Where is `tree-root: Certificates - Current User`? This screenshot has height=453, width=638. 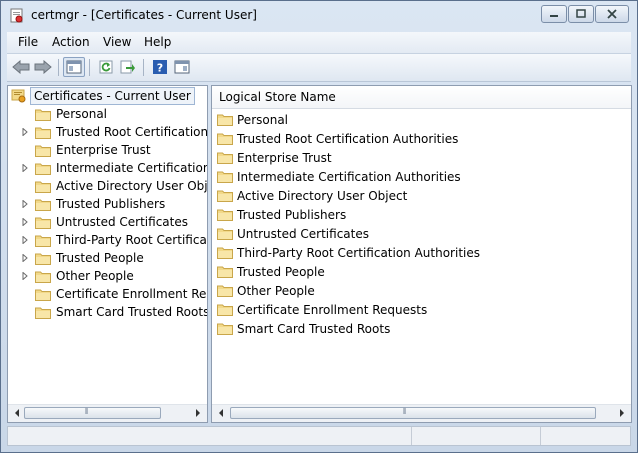
tree-root: Certificates - Current User is located at coordinates (103, 96).